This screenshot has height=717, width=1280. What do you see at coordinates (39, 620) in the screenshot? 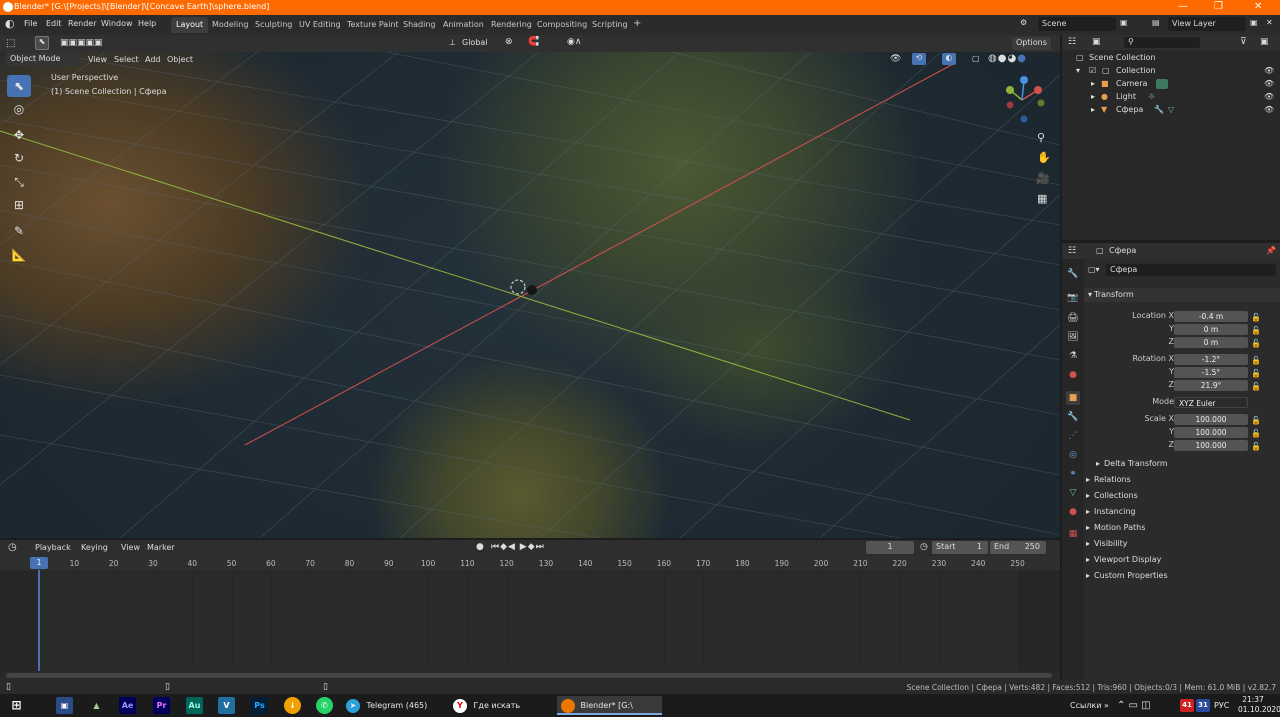
I see `playhead-line` at bounding box center [39, 620].